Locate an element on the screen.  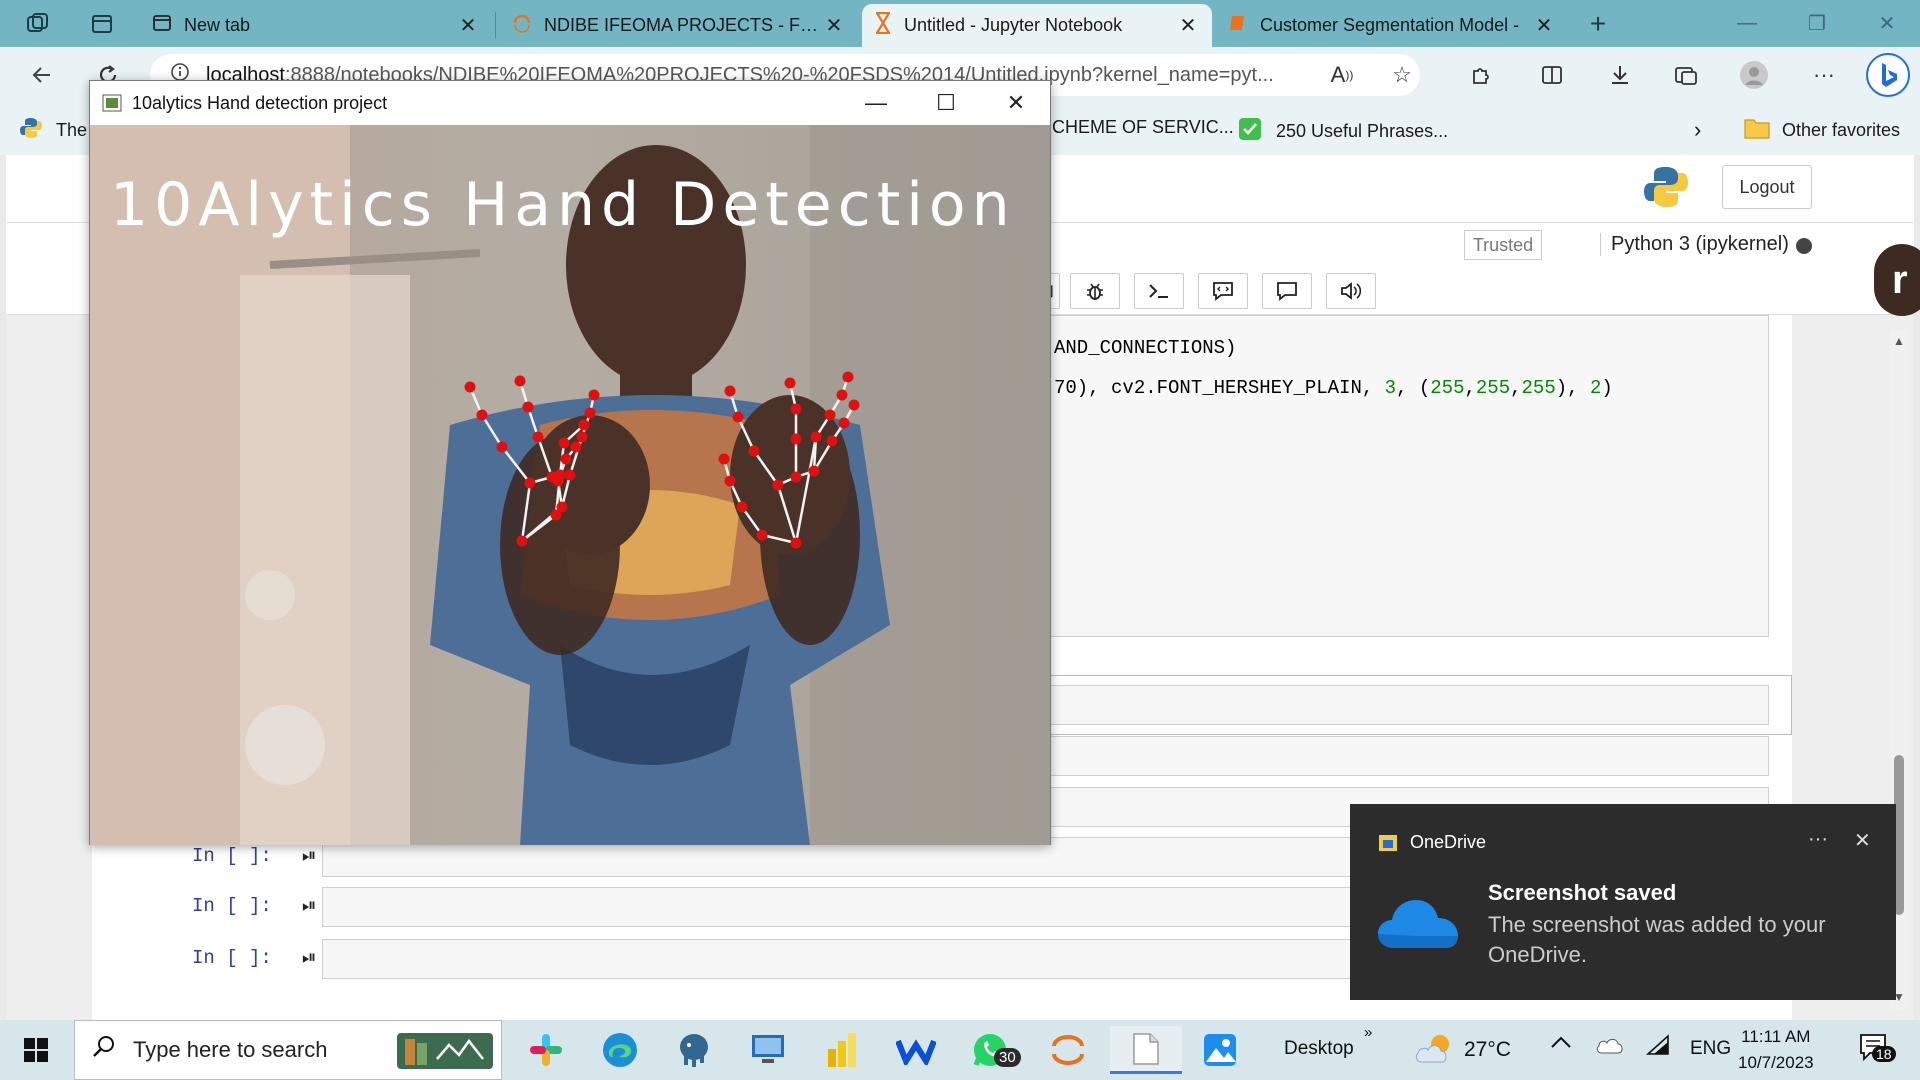
opencv-title-bar: 10alytics Hand detection project is located at coordinates (570, 103).